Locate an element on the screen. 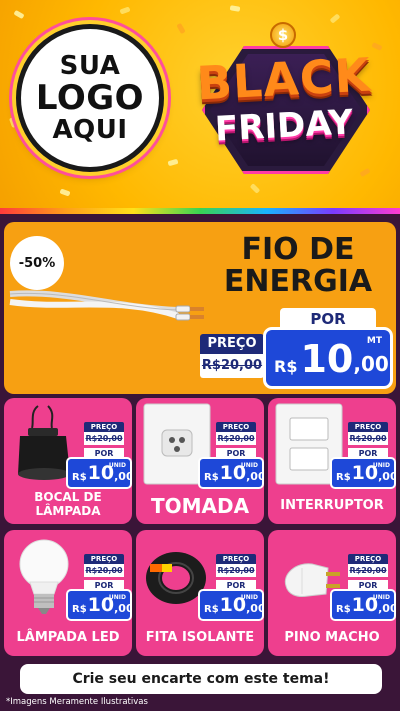 This screenshot has width=400, height=711. current-price: R$ 10 ,00 MT is located at coordinates (328, 358).